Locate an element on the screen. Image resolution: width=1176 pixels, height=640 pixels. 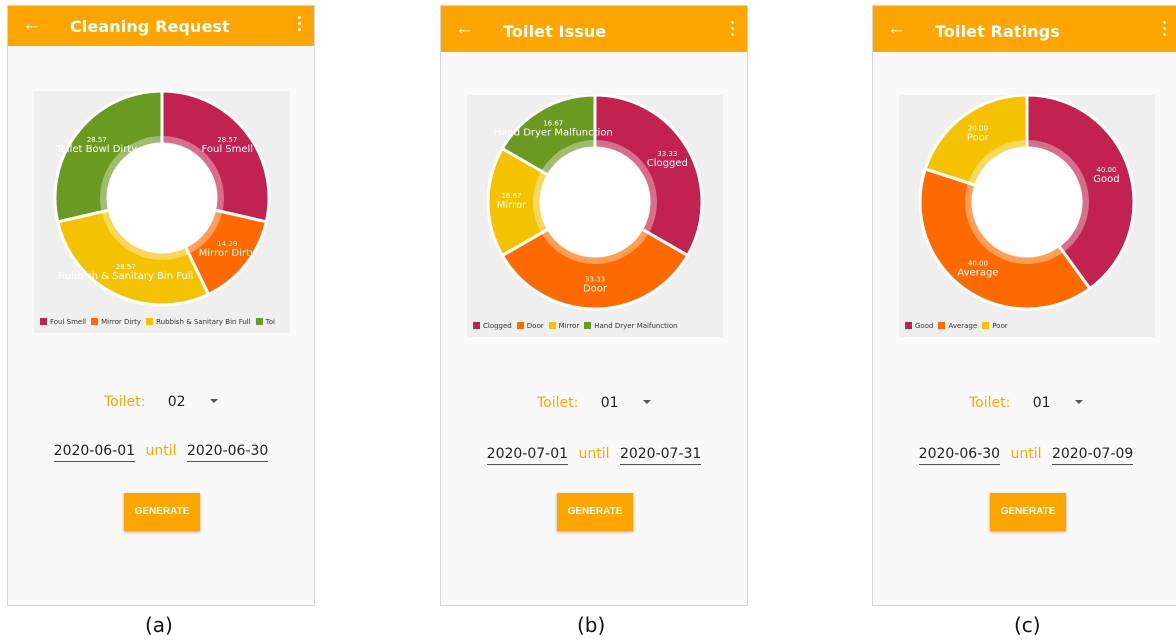
slice-category-label: Average is located at coordinates (977, 273).